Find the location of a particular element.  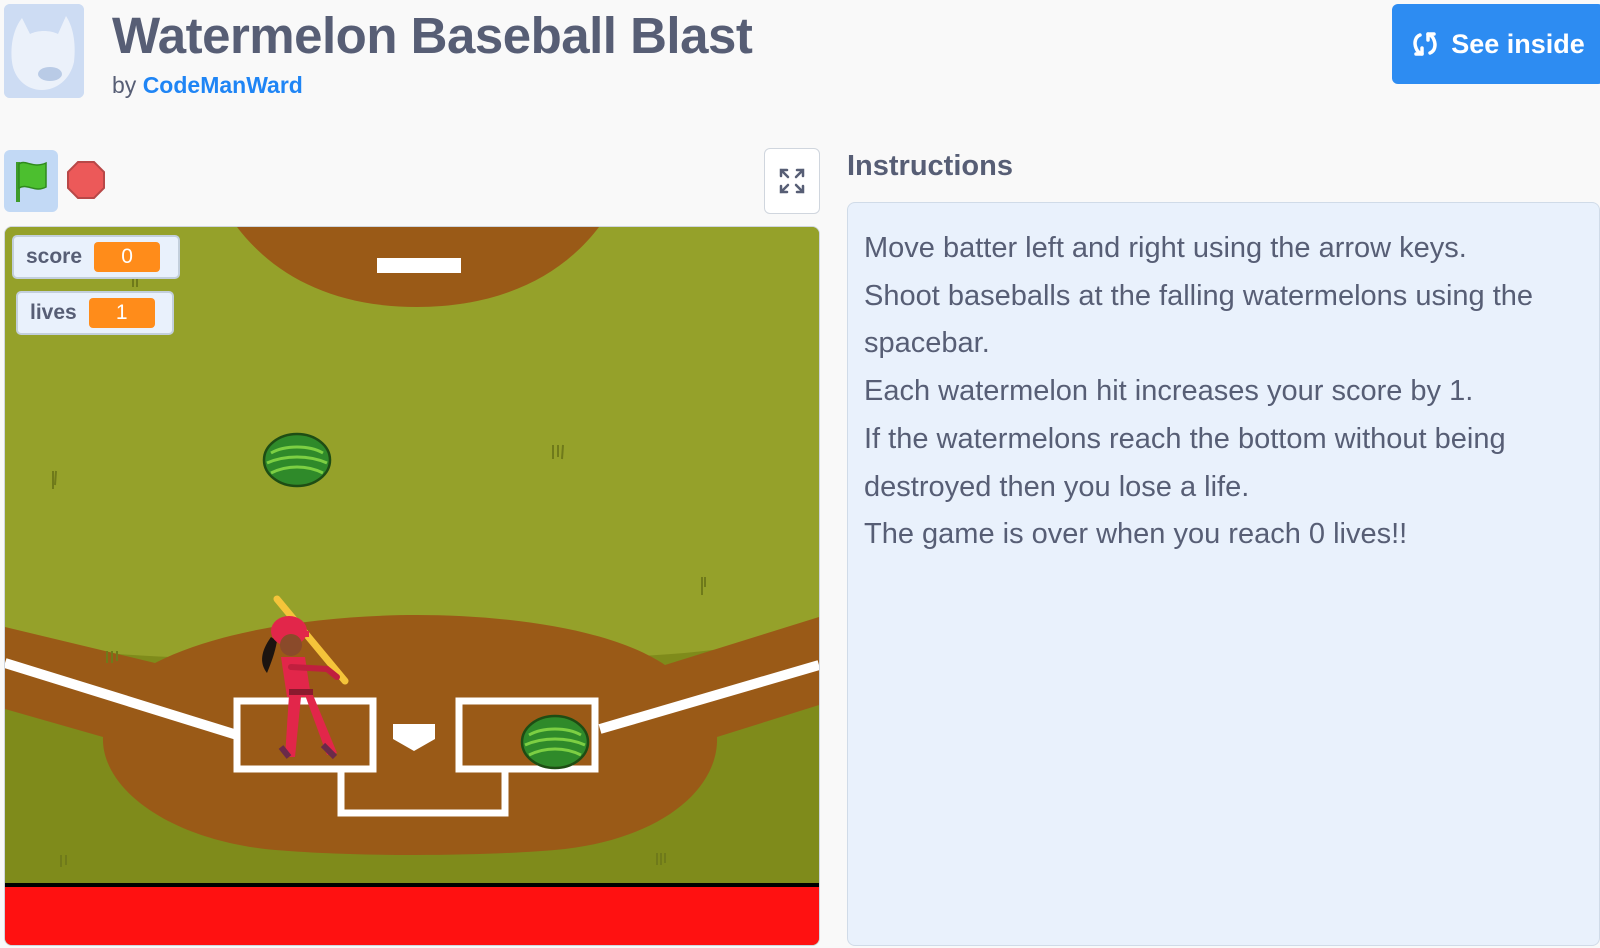

score-value: 0 is located at coordinates (127, 257).